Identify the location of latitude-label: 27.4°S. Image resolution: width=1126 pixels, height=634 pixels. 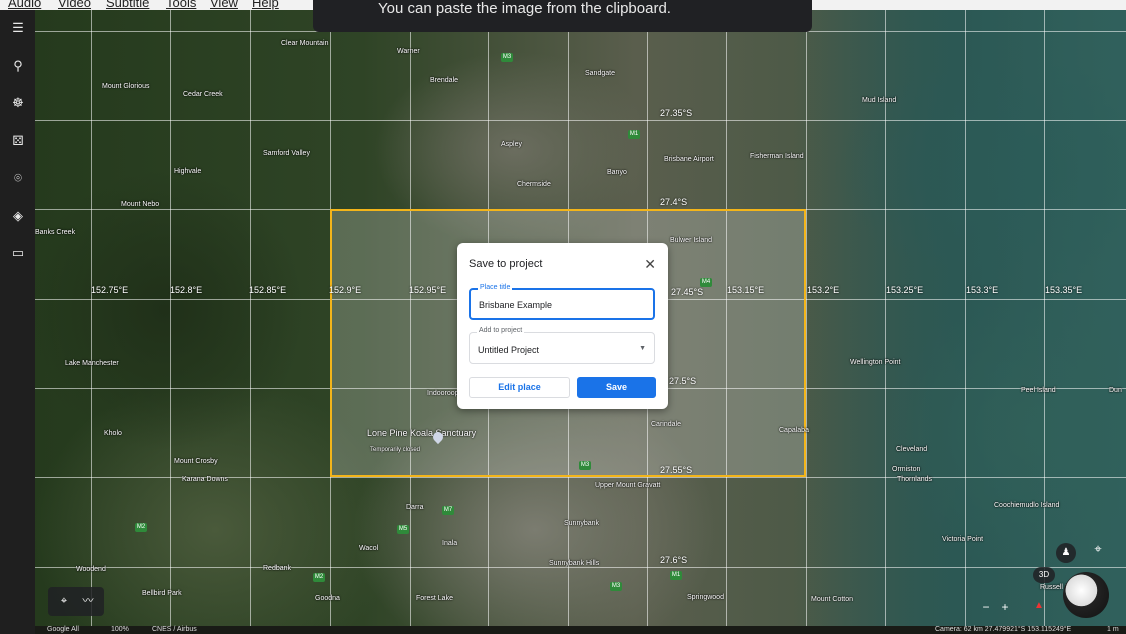
(674, 202).